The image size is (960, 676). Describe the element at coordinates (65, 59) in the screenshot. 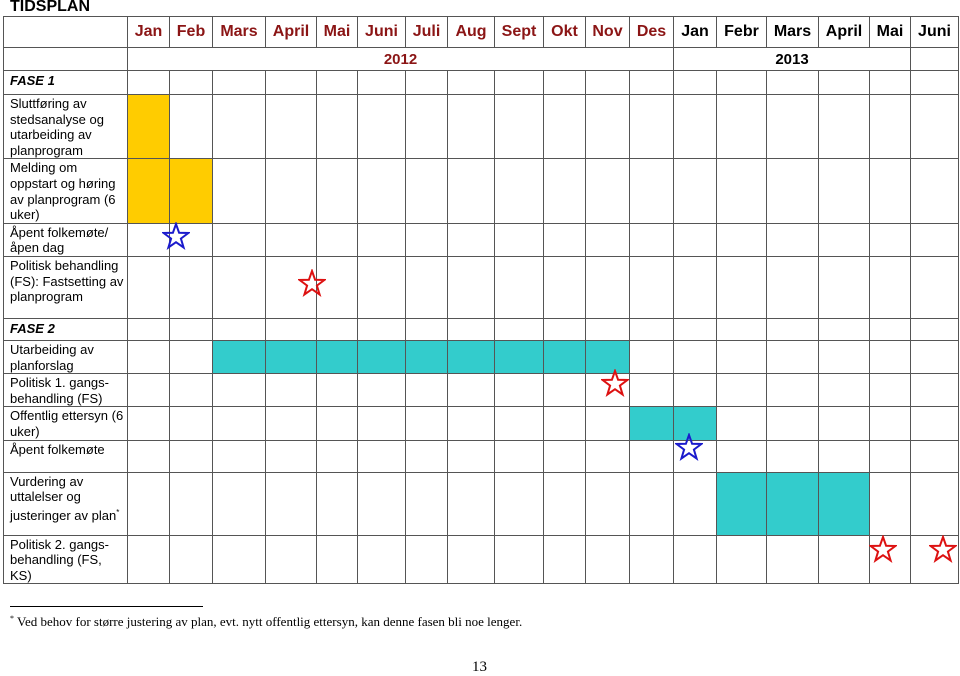

I see `corner-cell` at that location.